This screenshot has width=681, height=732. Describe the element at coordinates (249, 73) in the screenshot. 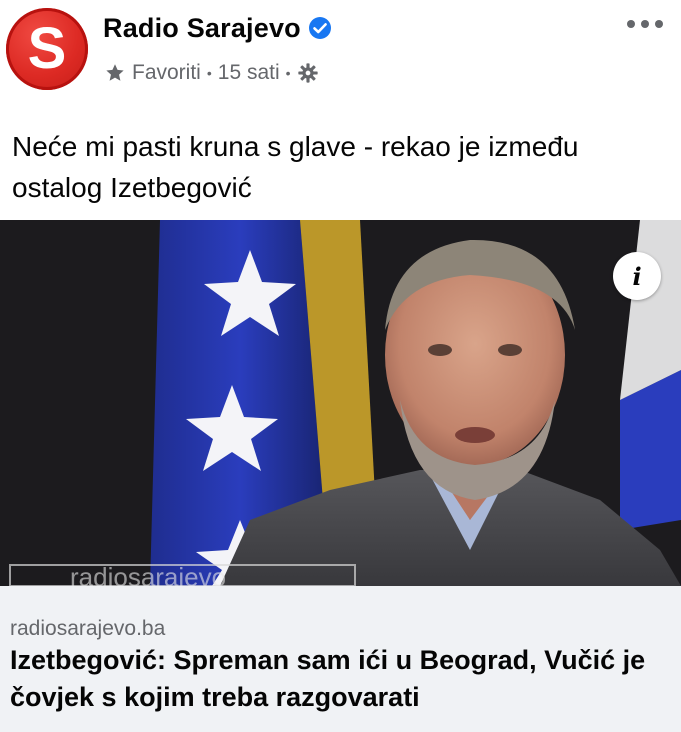

I see `post-time: 15 sati` at that location.